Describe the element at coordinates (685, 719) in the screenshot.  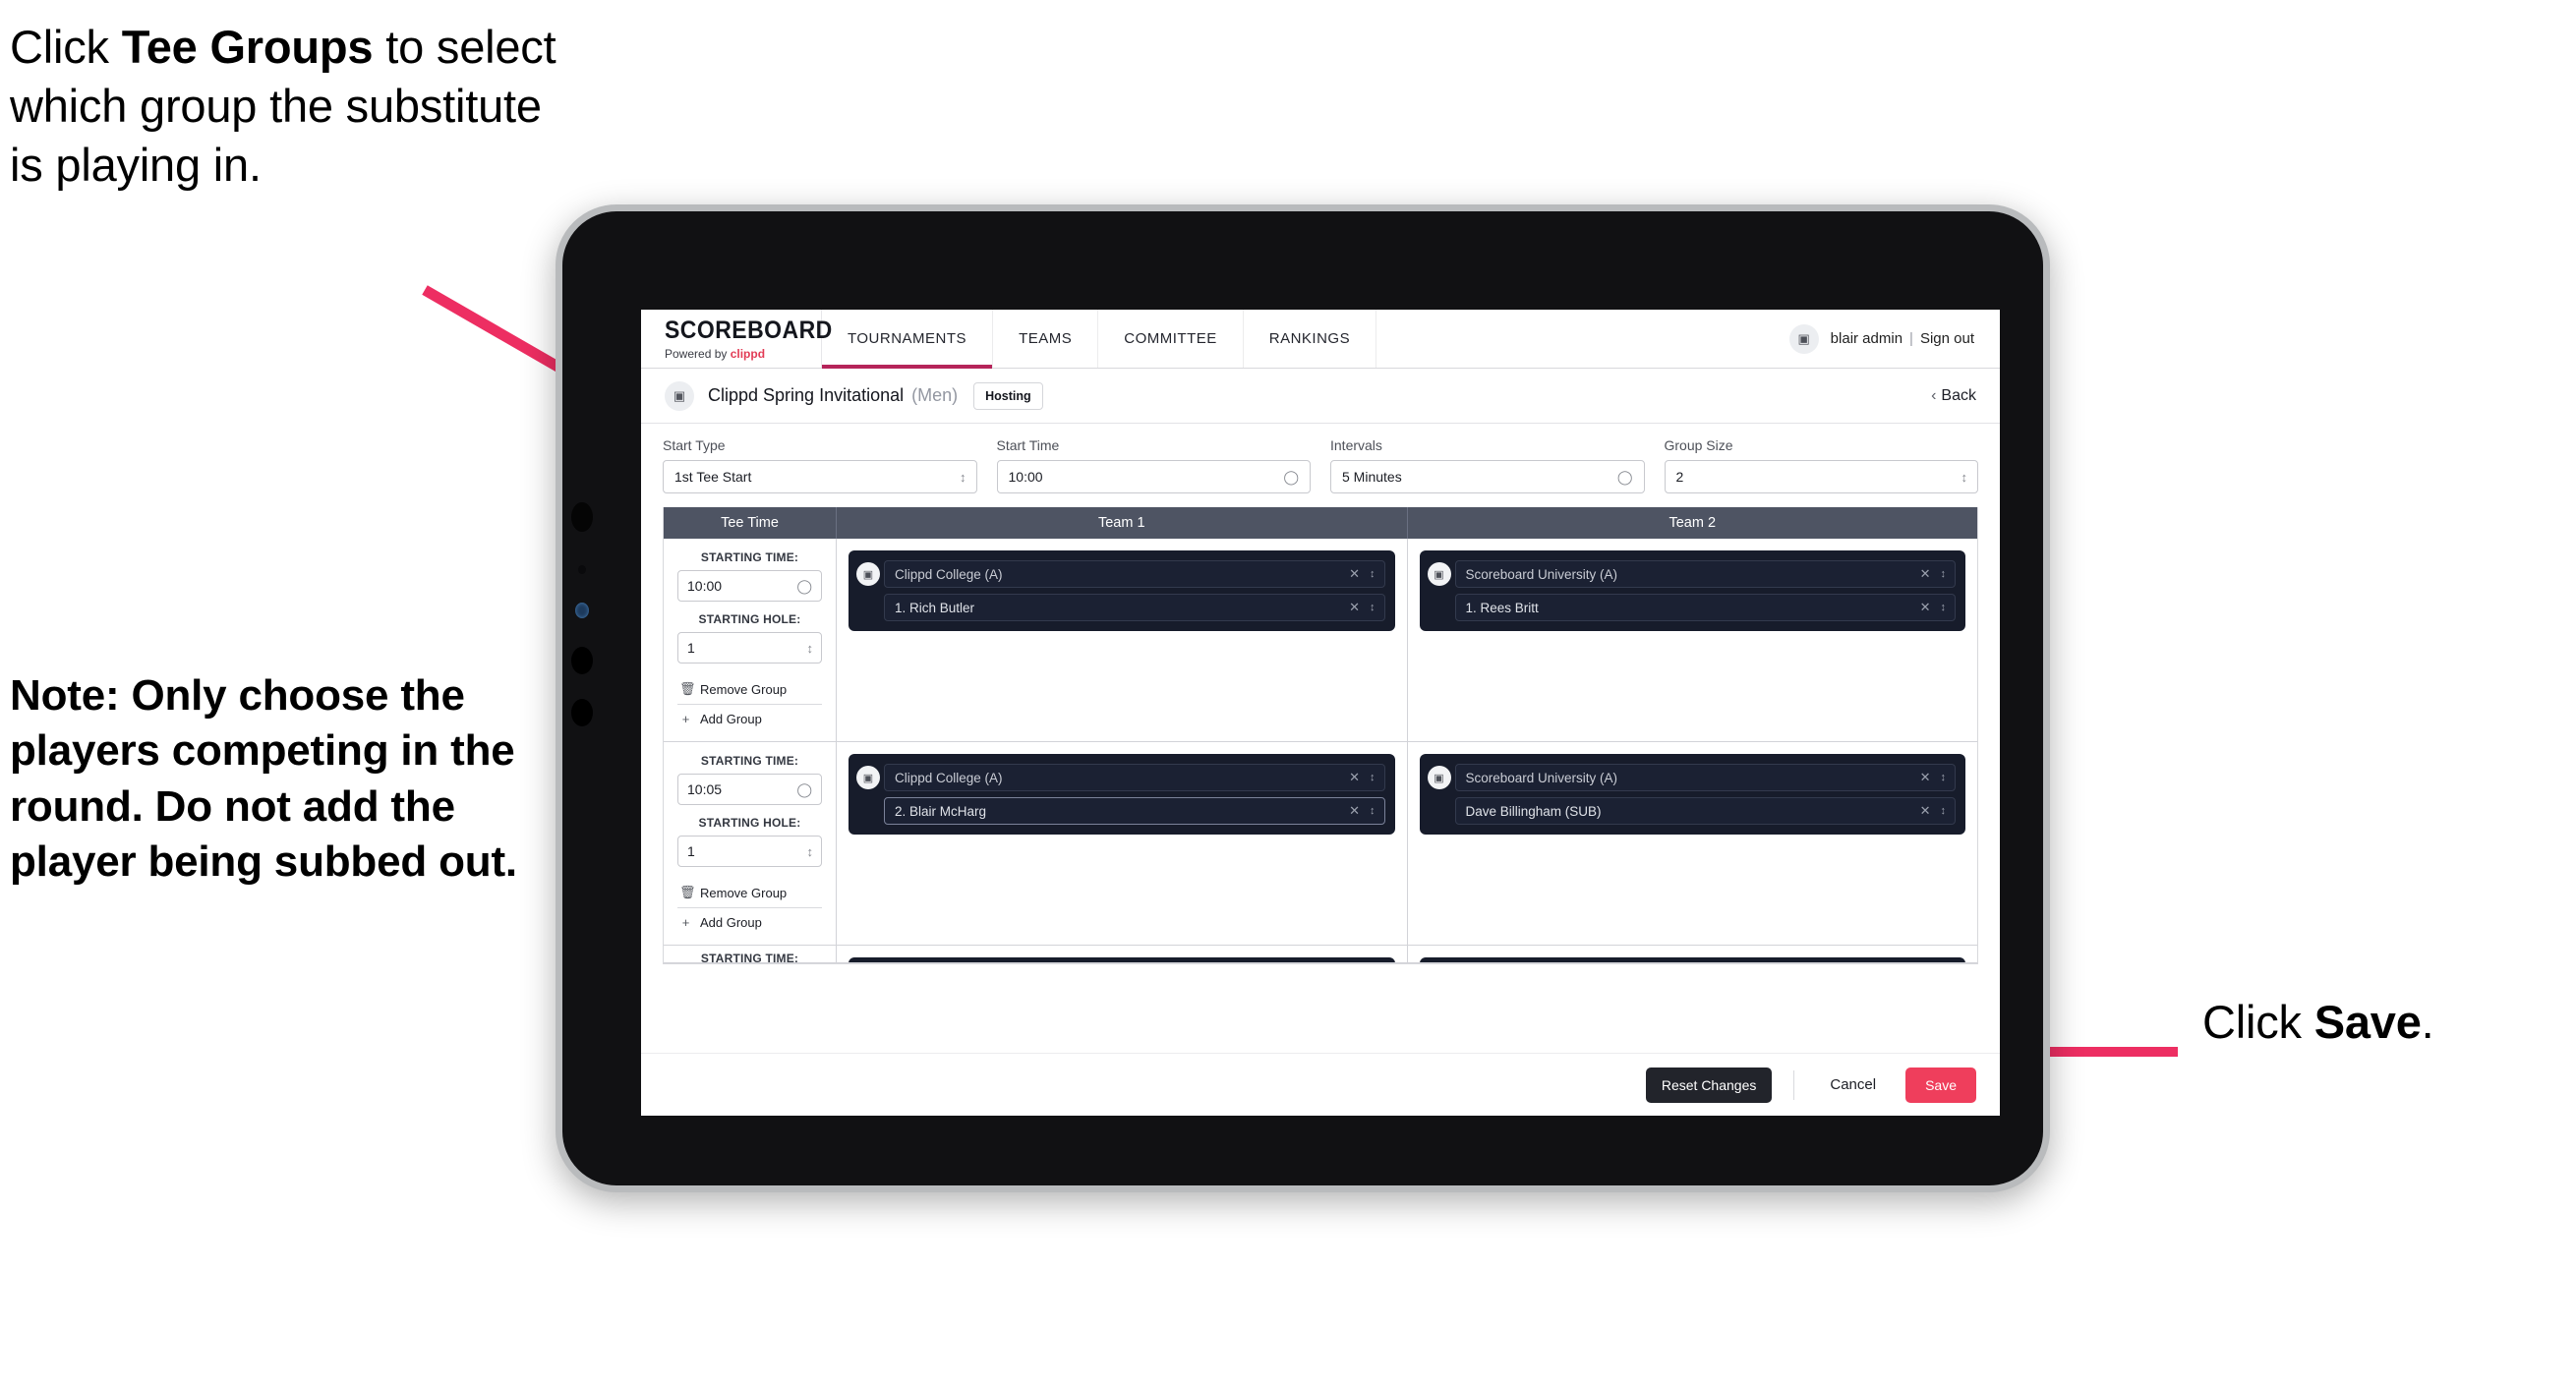
I see `plus-icon: +` at that location.